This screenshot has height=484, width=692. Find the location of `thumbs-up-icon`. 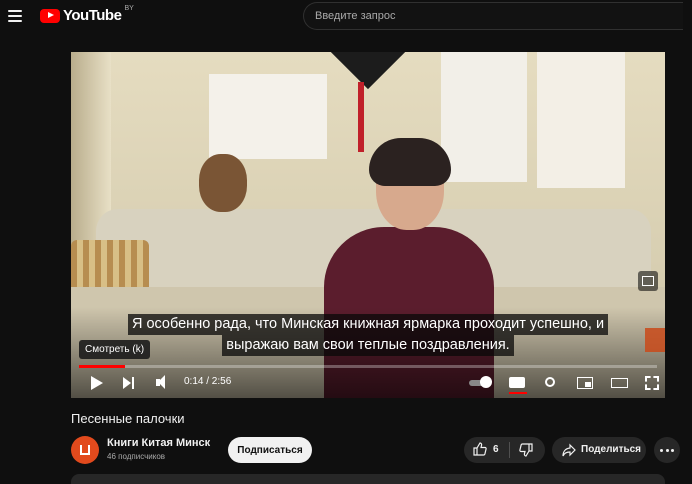

thumbs-up-icon is located at coordinates (480, 449).